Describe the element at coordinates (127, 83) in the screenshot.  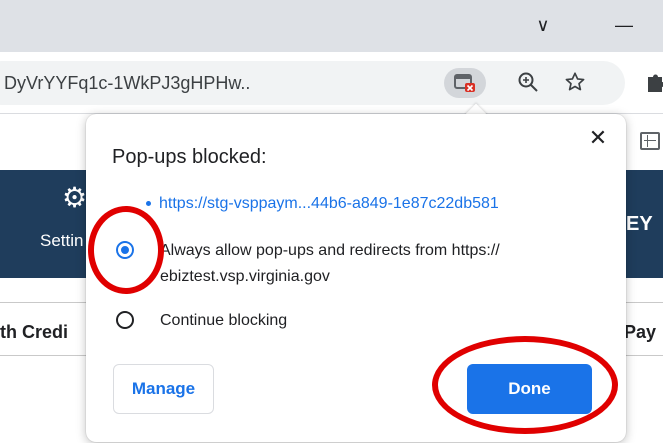
I see `address-bar-url: DyVrYYFq1c-1WkPJ3gHPHw..` at that location.